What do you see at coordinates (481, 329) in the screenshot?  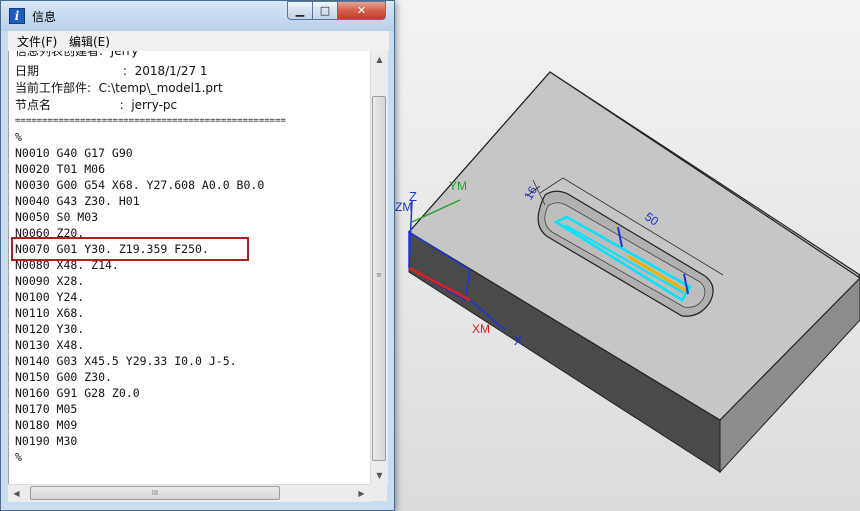 I see `axis-label-xm: XM` at bounding box center [481, 329].